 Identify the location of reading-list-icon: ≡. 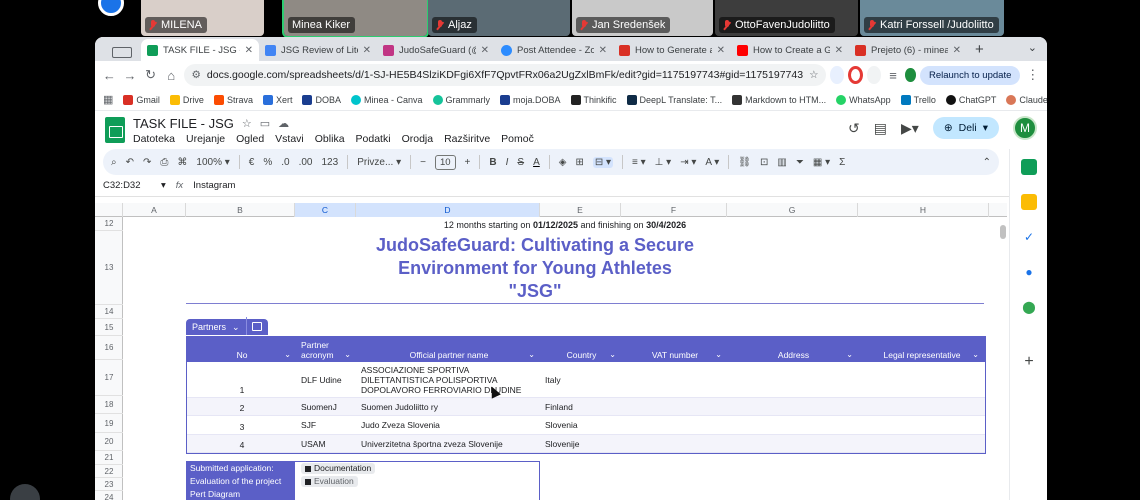
(893, 75).